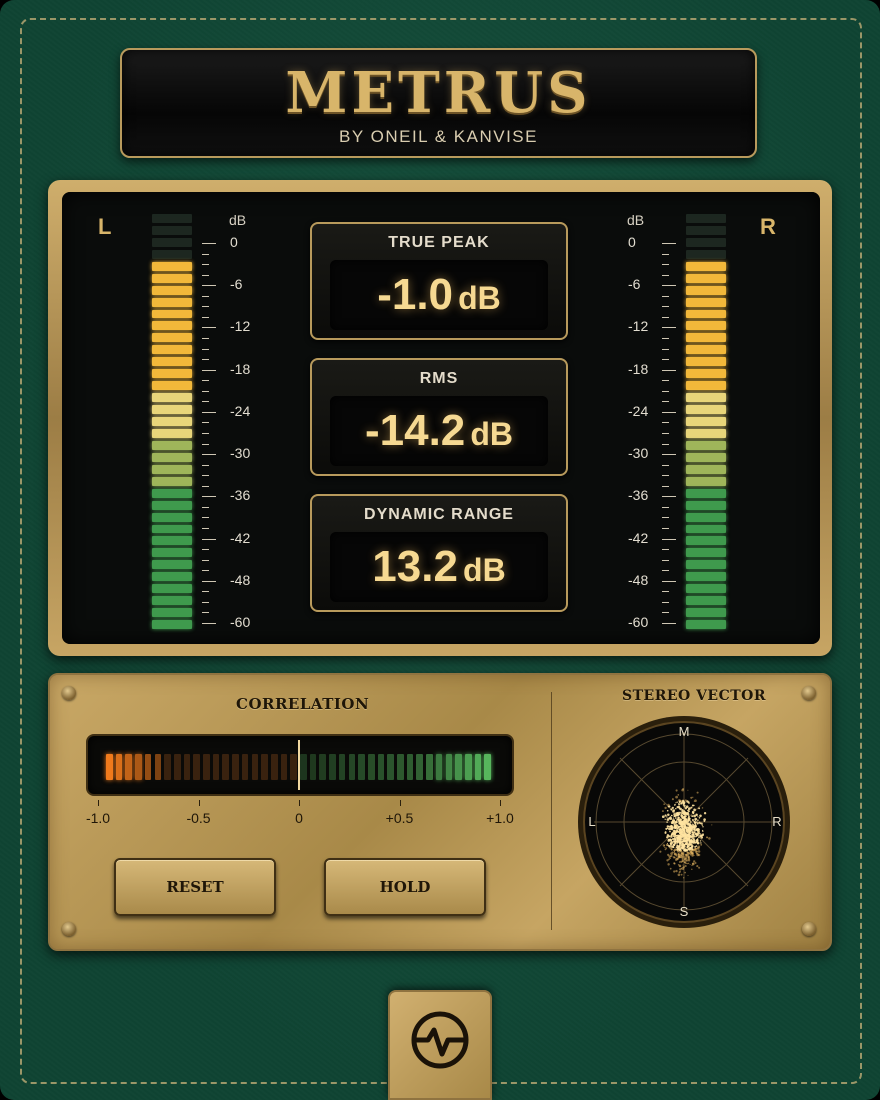 The height and width of the screenshot is (1100, 880). I want to click on left-scale-unit: dB, so click(238, 220).